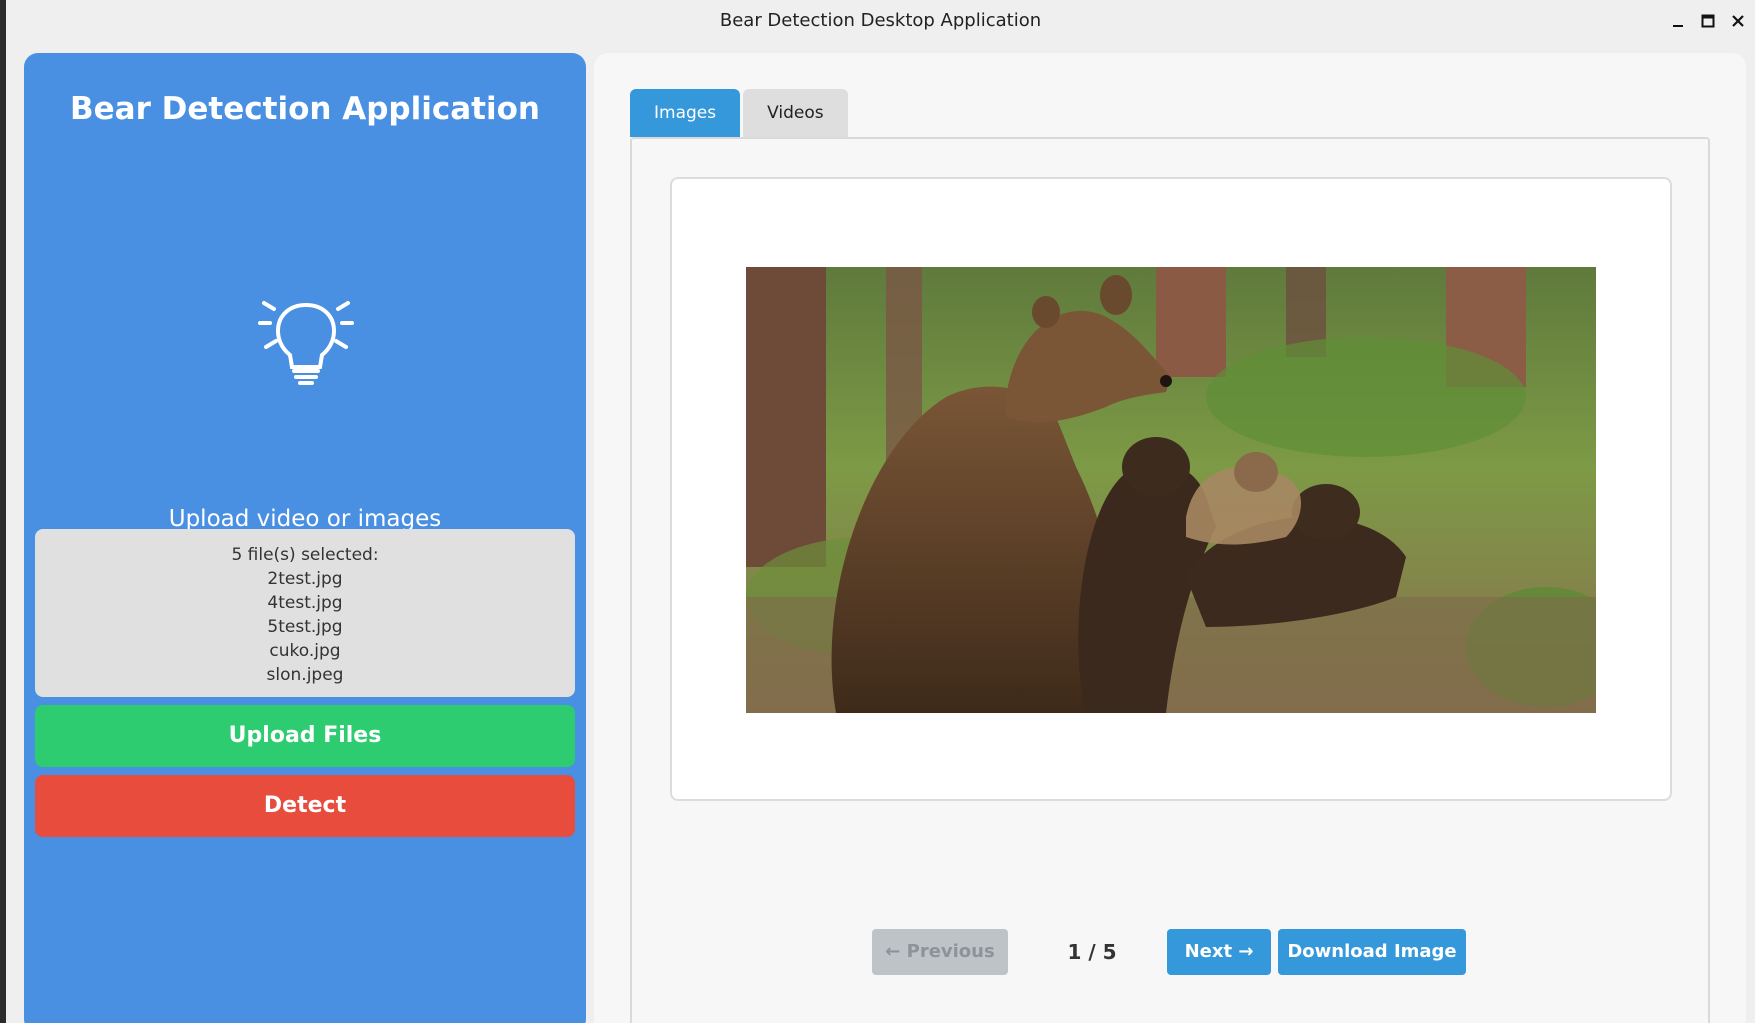 The width and height of the screenshot is (1755, 1023). I want to click on app-title: Bear Detection Application, so click(305, 109).